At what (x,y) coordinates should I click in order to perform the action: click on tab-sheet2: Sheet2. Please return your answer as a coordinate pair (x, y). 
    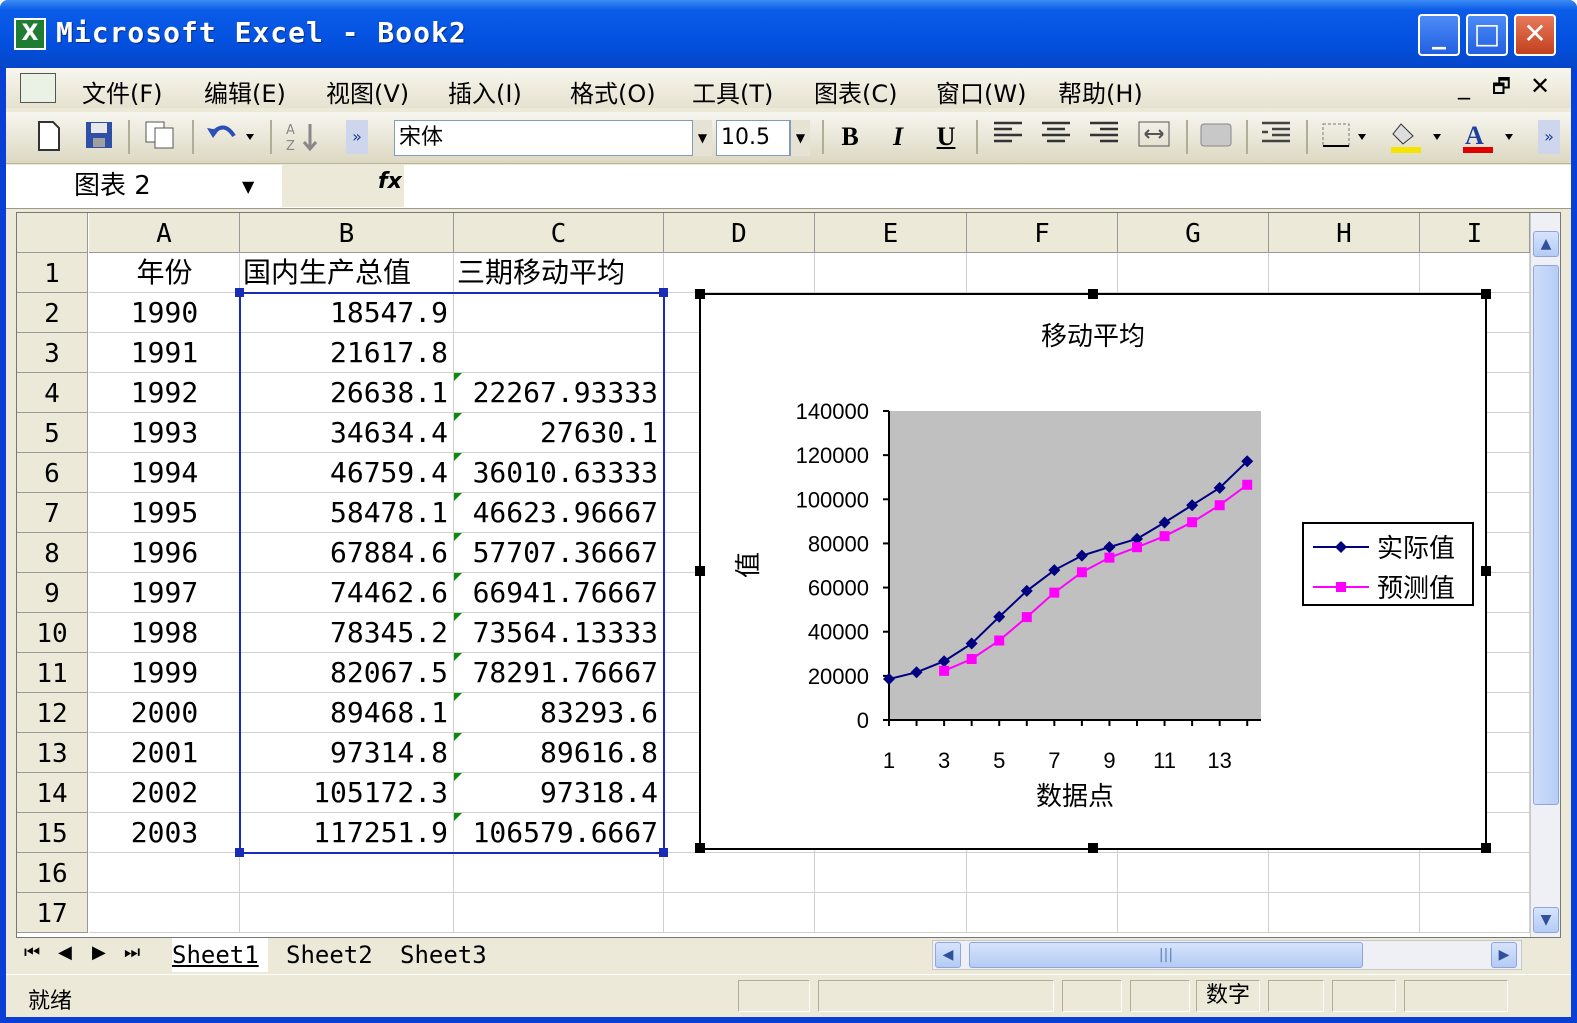
    Looking at the image, I should click on (334, 955).